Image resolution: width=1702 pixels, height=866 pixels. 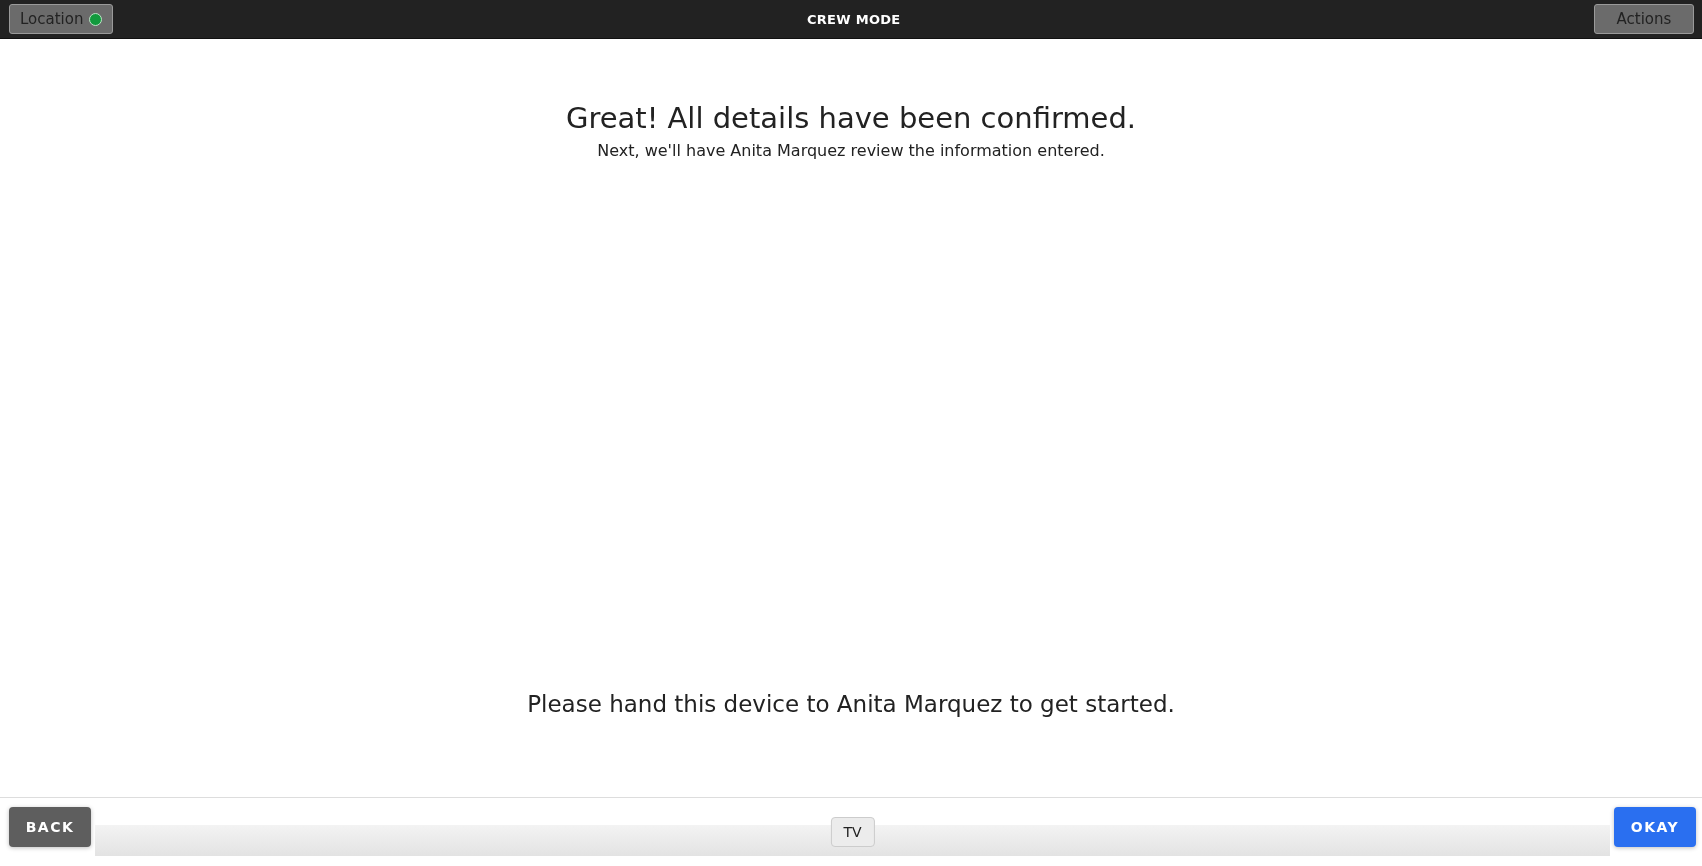 What do you see at coordinates (96, 19) in the screenshot?
I see `status-dot-icon` at bounding box center [96, 19].